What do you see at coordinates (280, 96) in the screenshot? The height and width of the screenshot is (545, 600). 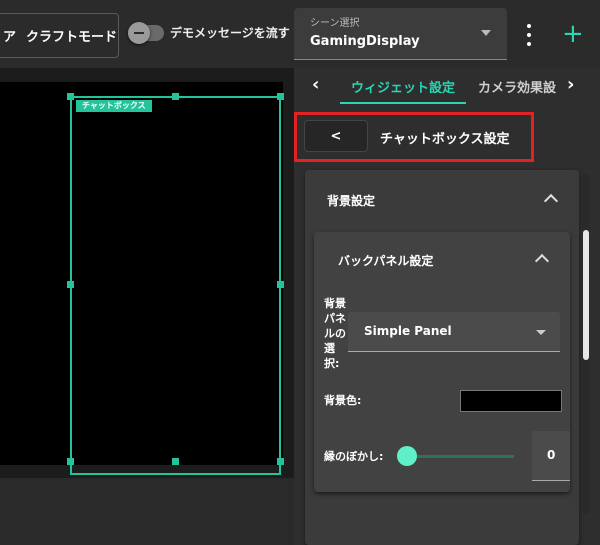 I see `resize-handle-top-right` at bounding box center [280, 96].